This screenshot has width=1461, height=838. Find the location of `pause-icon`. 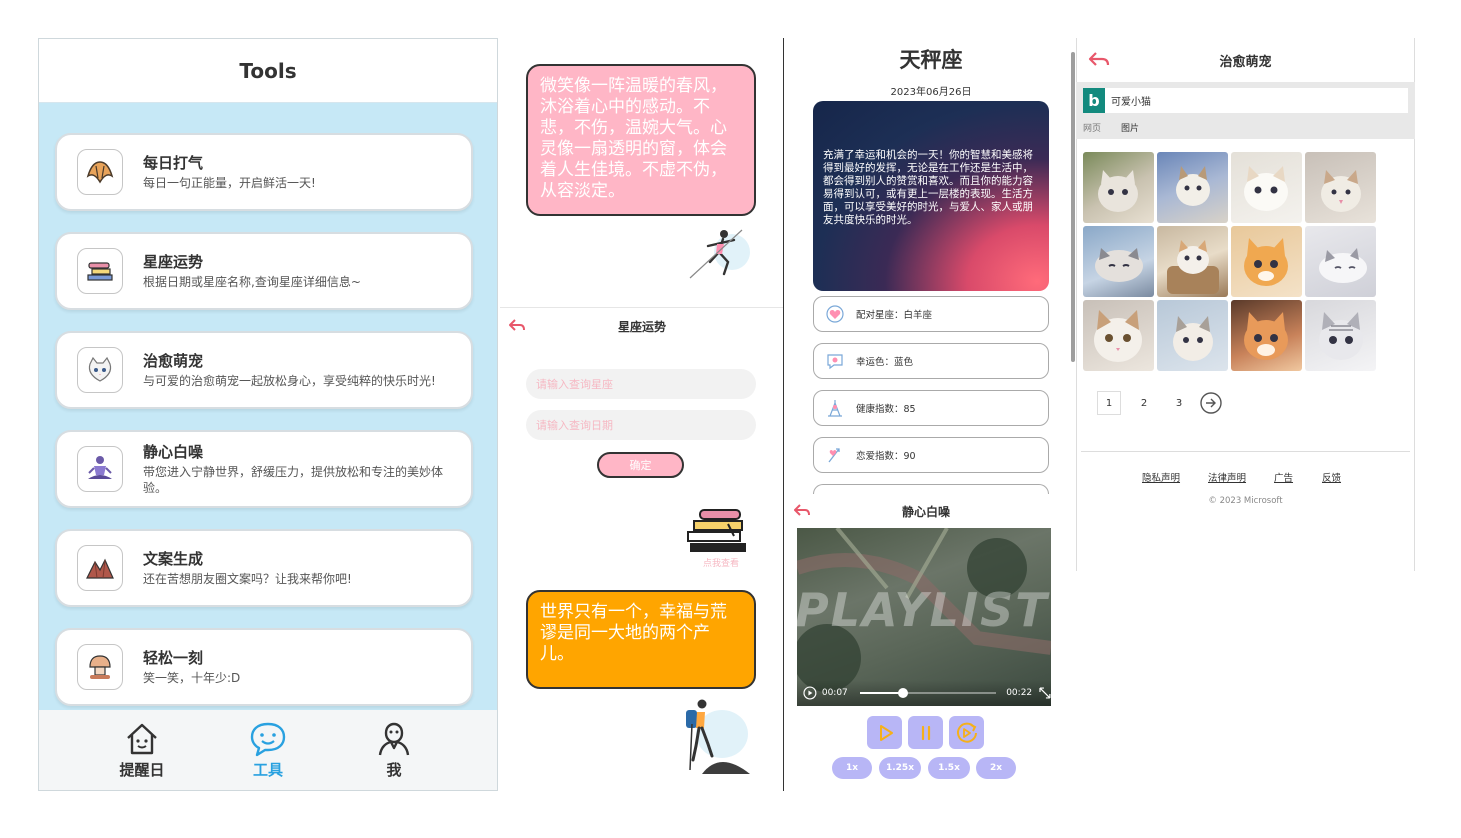

pause-icon is located at coordinates (925, 732).